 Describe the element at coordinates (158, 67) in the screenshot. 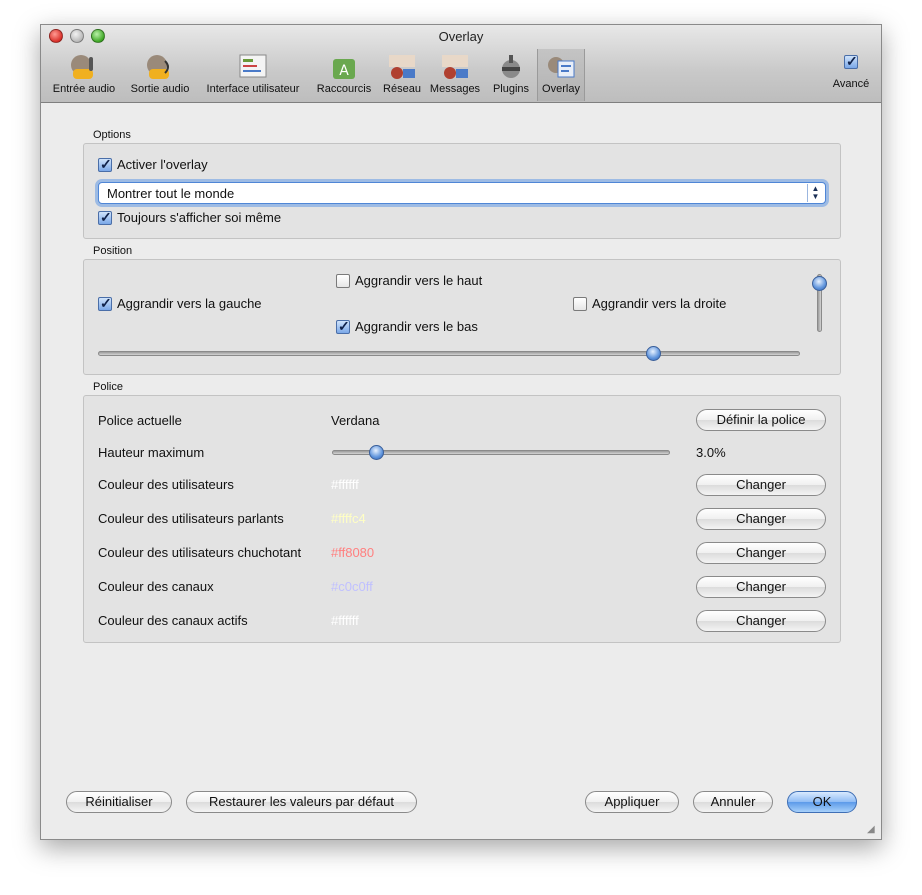

I see `speaker-output-icon` at that location.